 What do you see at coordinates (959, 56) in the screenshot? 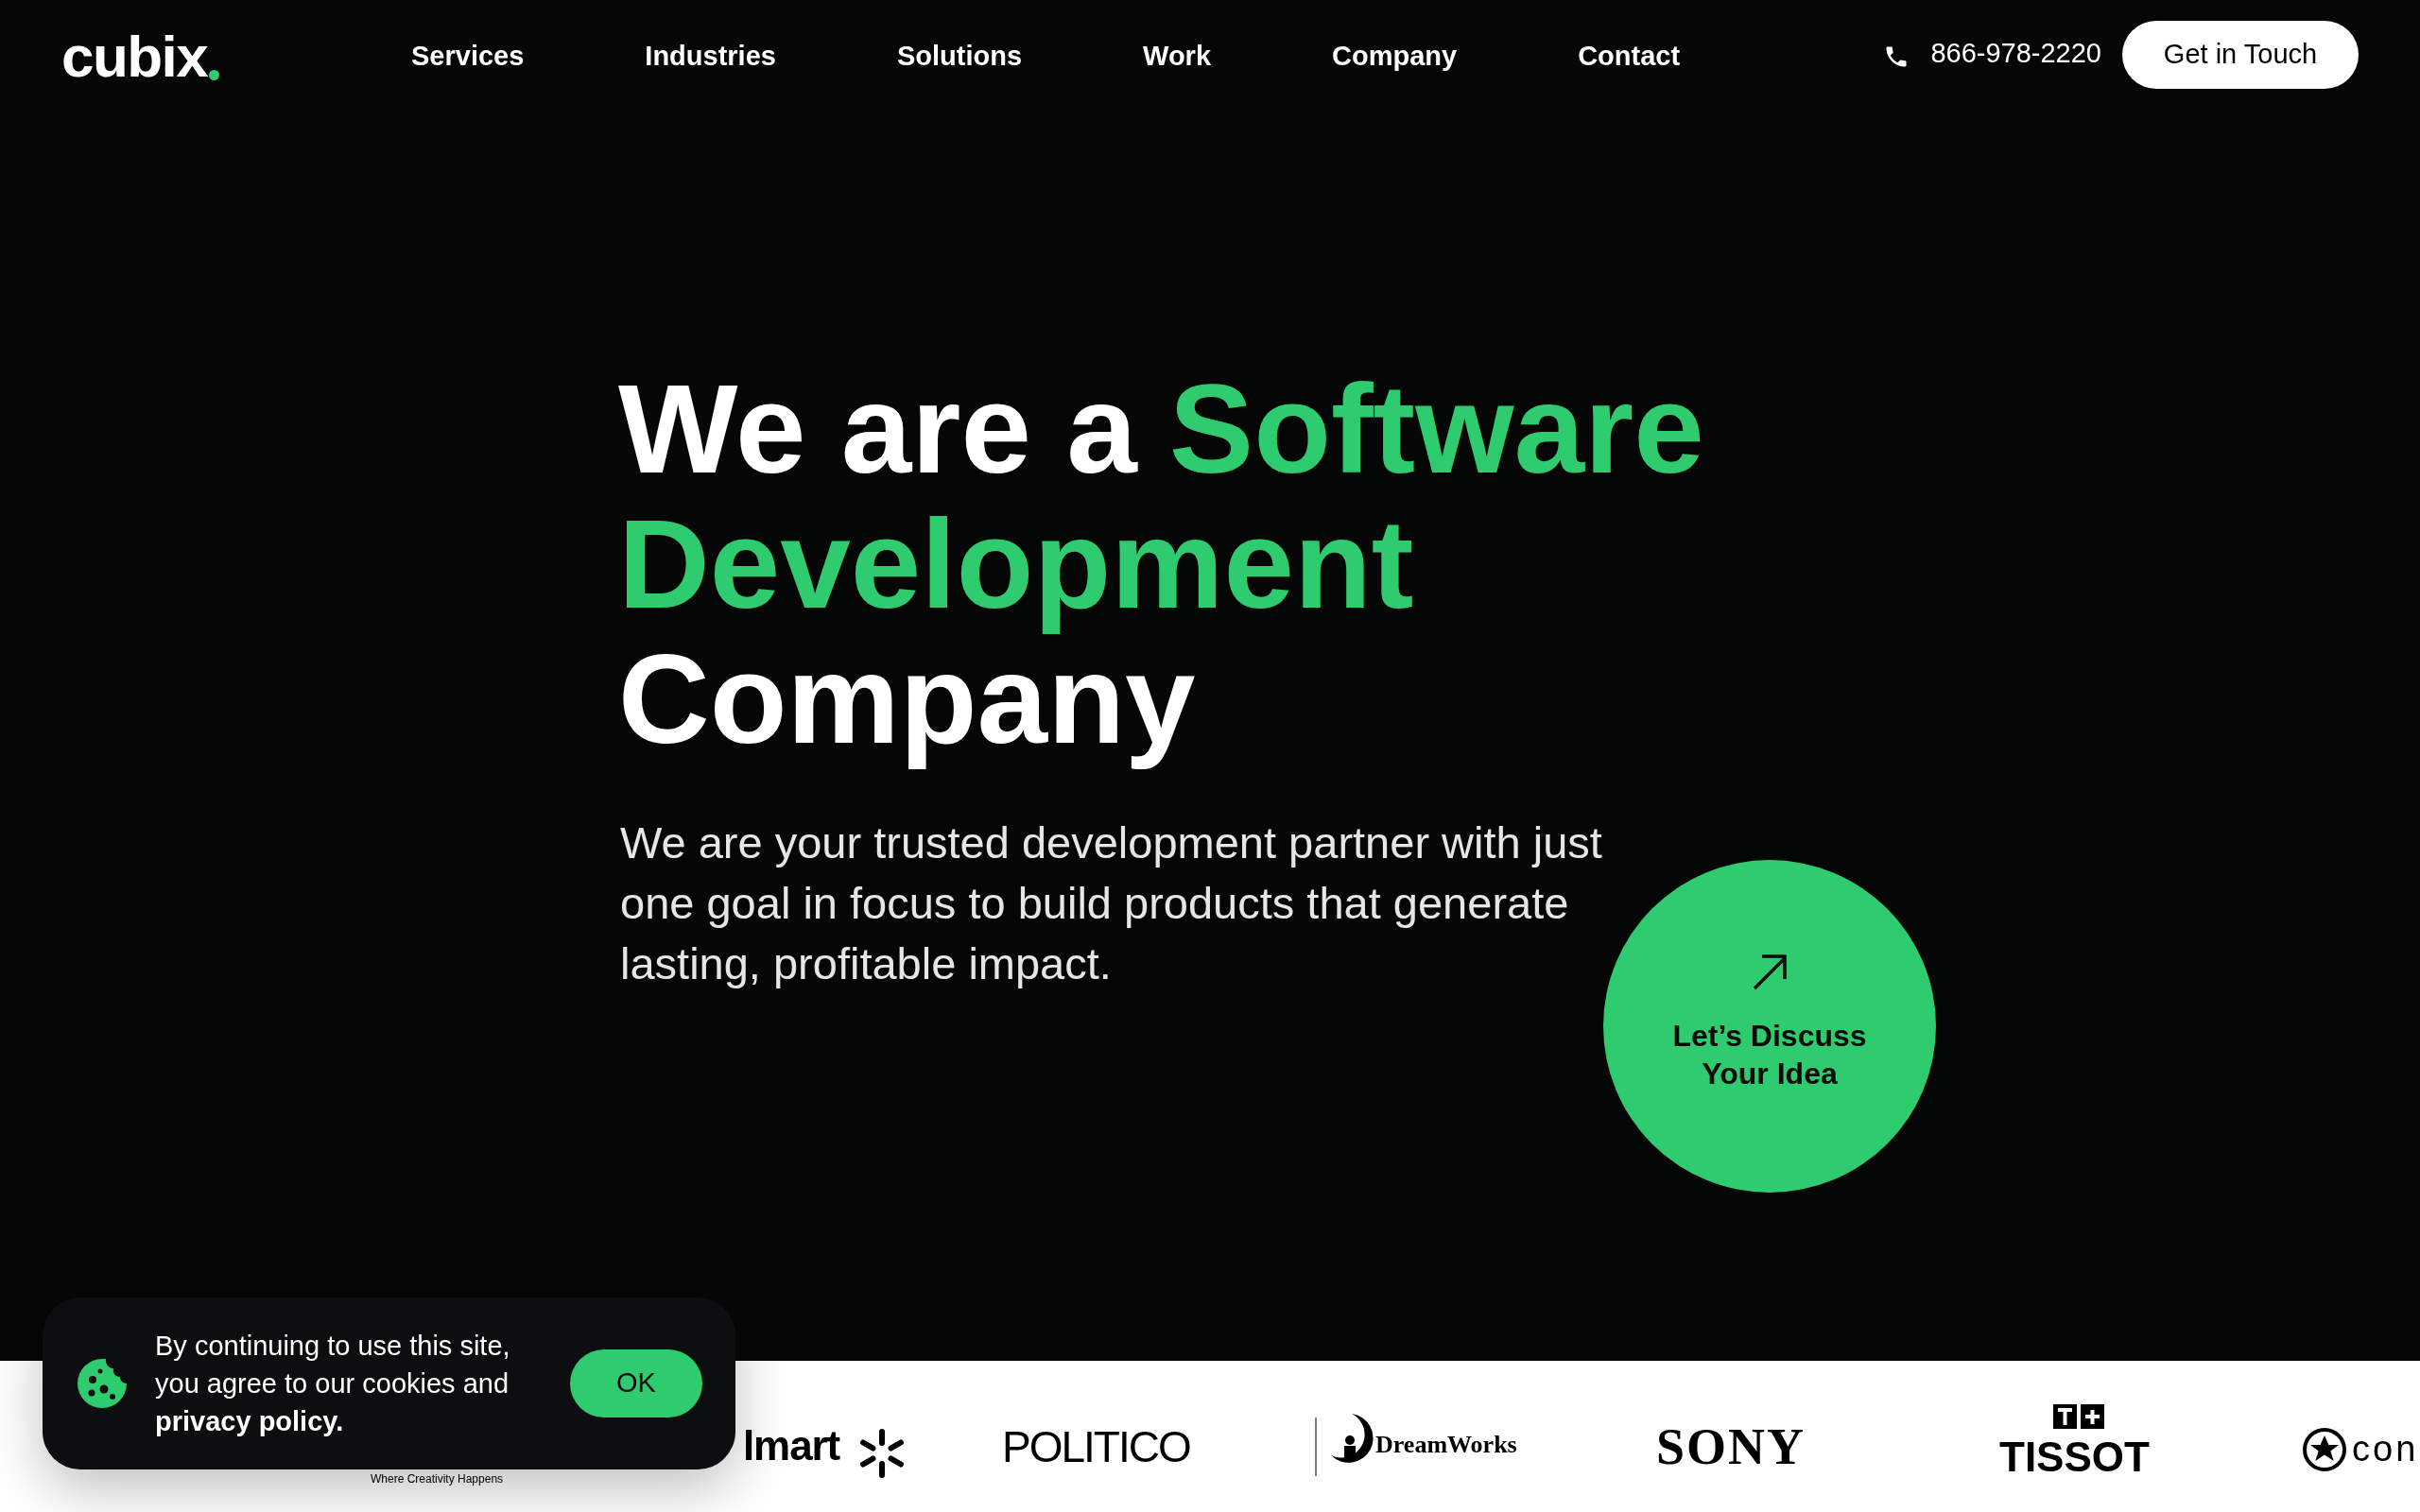
I see `nav-link: Solutions` at bounding box center [959, 56].